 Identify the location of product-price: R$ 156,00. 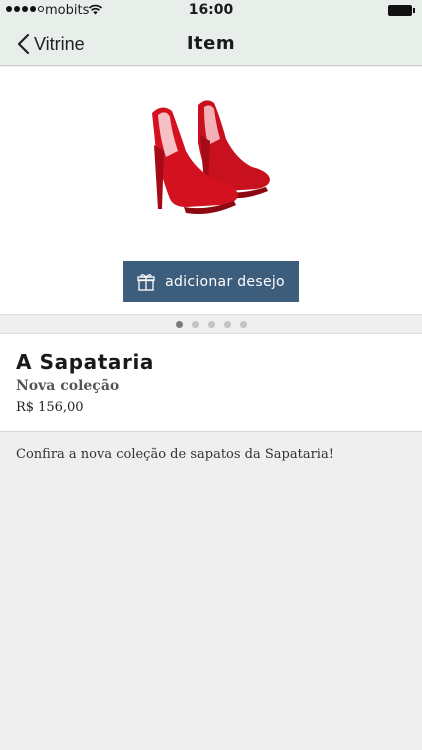
(50, 407).